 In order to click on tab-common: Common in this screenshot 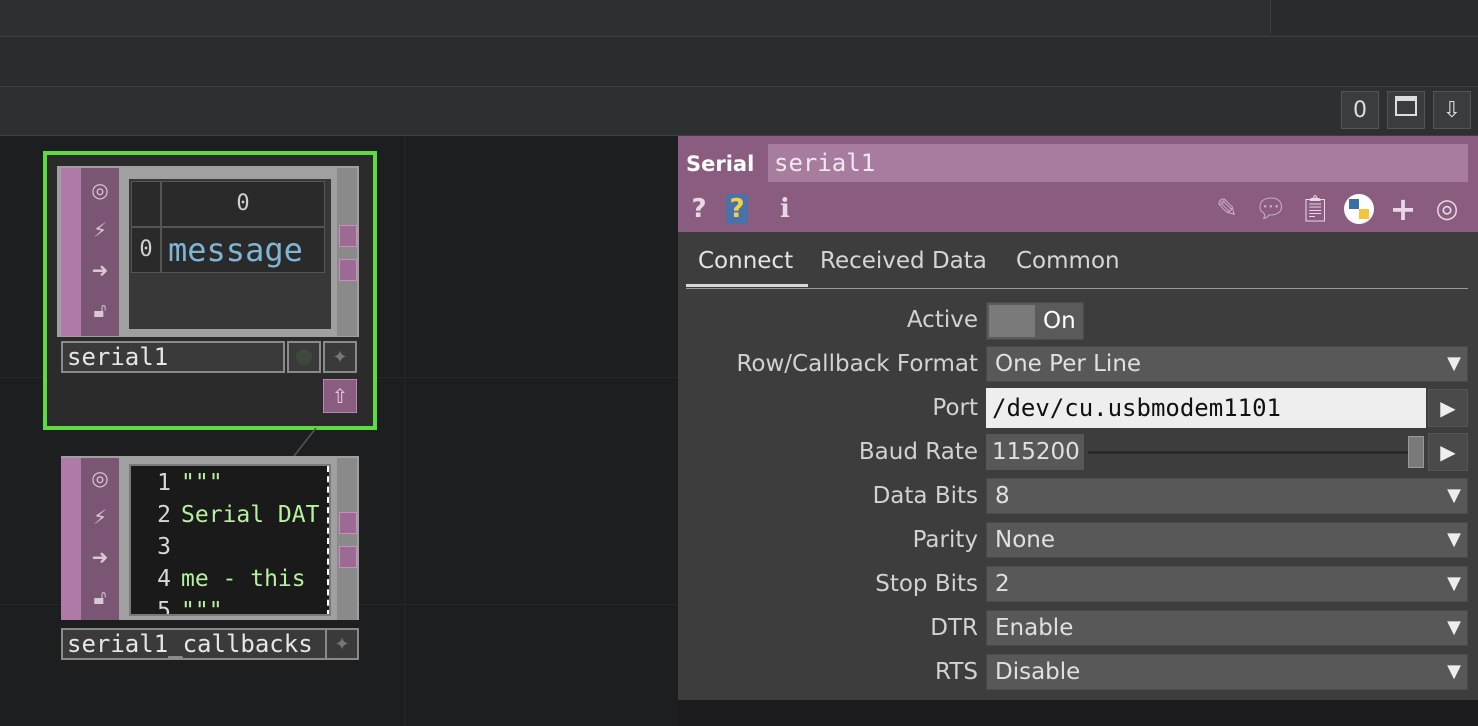, I will do `click(1068, 261)`.